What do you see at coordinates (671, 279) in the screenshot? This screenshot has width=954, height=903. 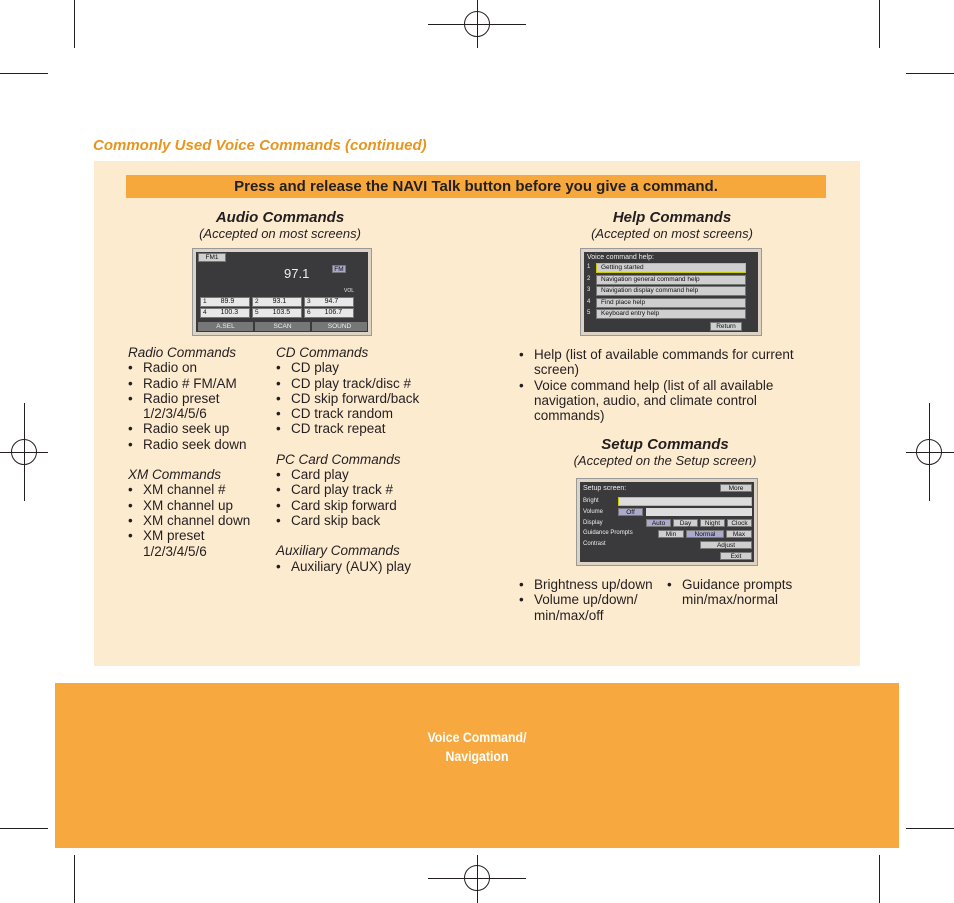 I see `help-item: Navigation general command help` at bounding box center [671, 279].